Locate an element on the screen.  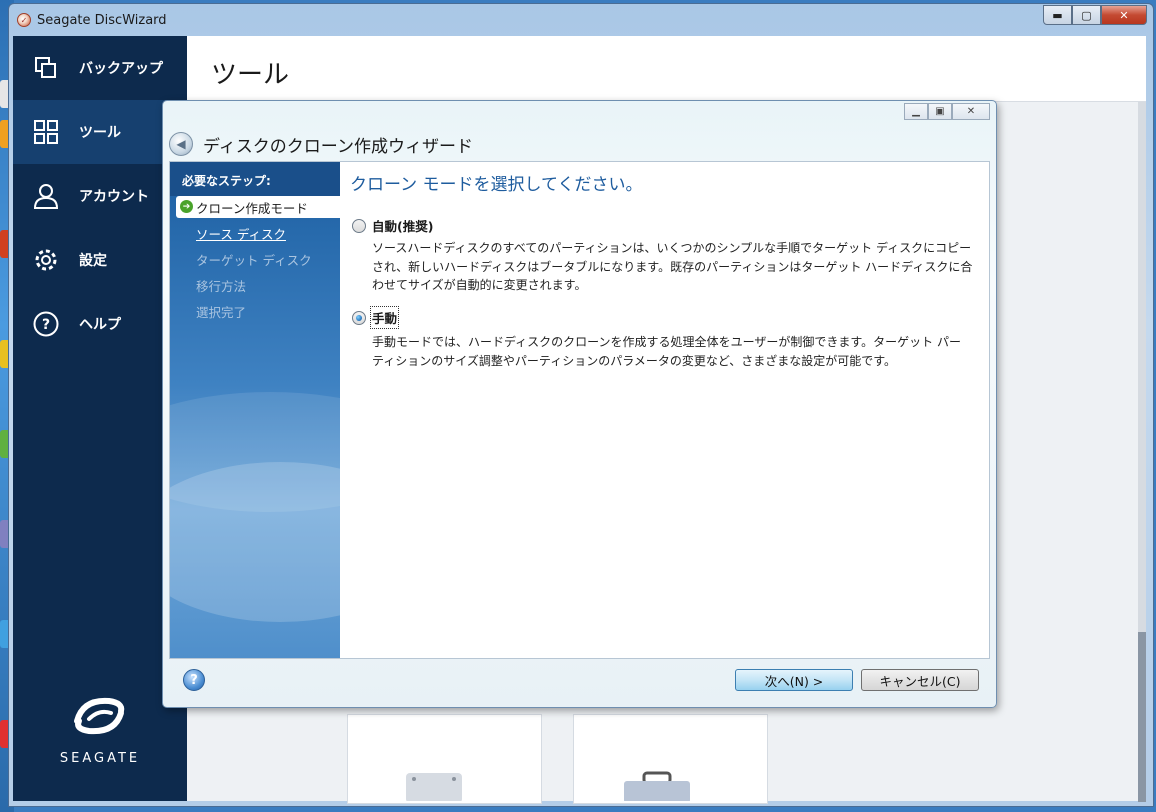
sidebar-item-backup: バックアップ is located at coordinates (100, 68).